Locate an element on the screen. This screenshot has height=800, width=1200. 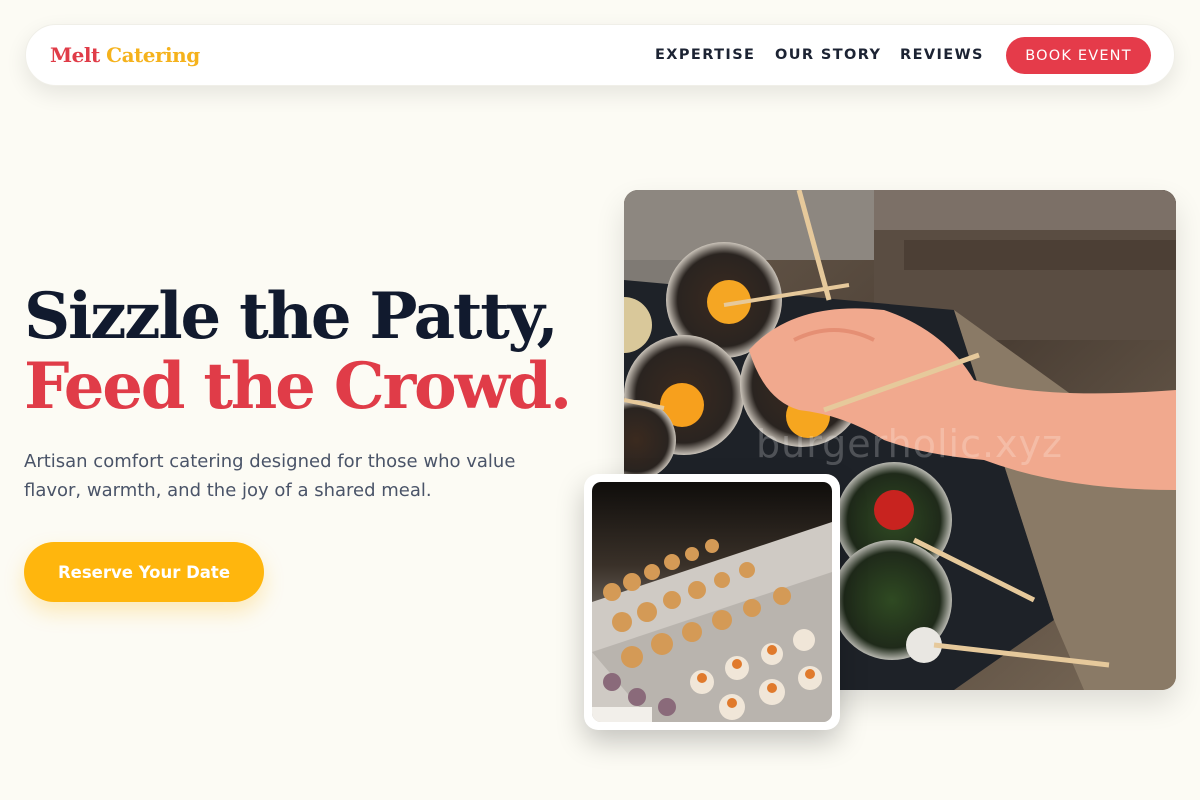
hero-headline: Sizzle the Patty, Feed the Crowd. is located at coordinates (298, 351).